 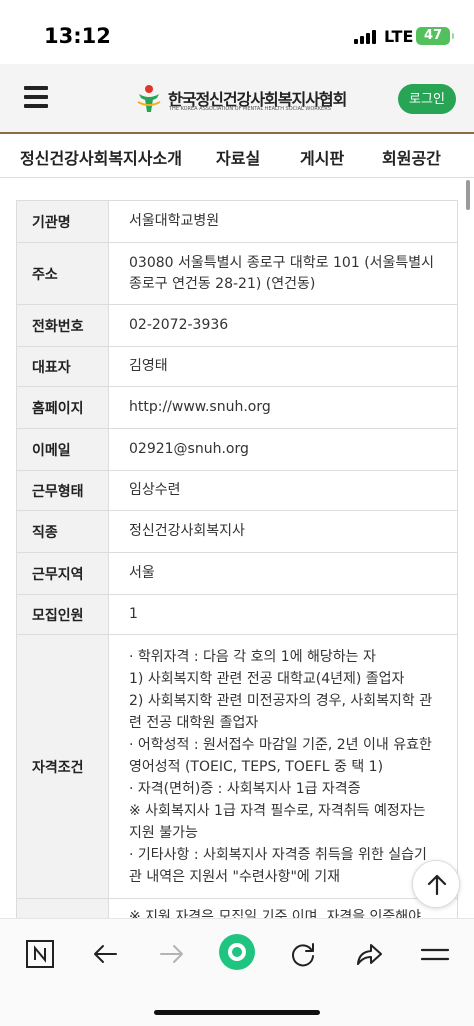 I want to click on table-row: 대표자 김영태, so click(x=237, y=366).